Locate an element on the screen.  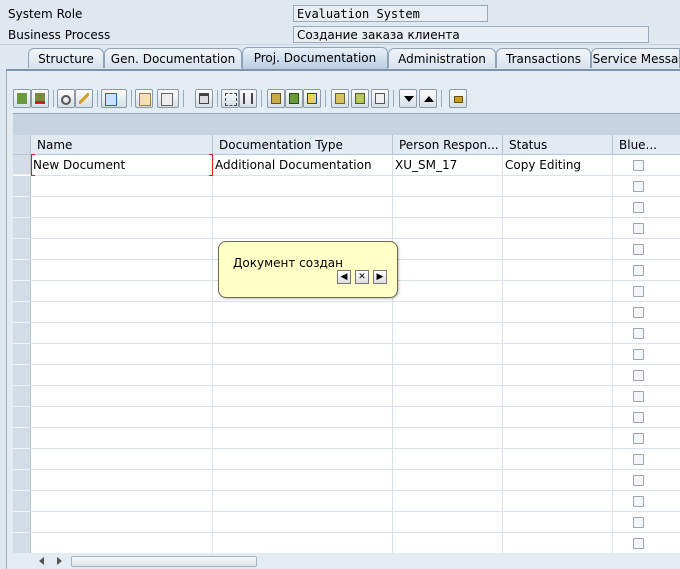
clipboard-menu-button is located at coordinates (168, 98).